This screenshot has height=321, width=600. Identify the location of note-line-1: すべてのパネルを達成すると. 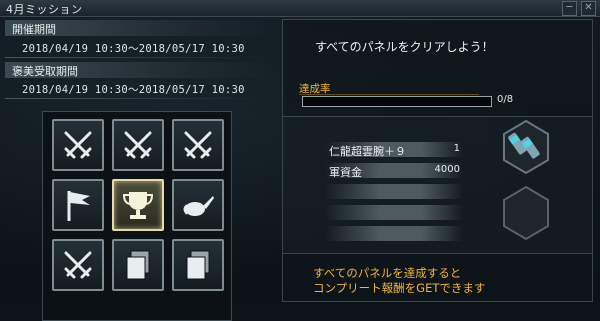
(387, 273).